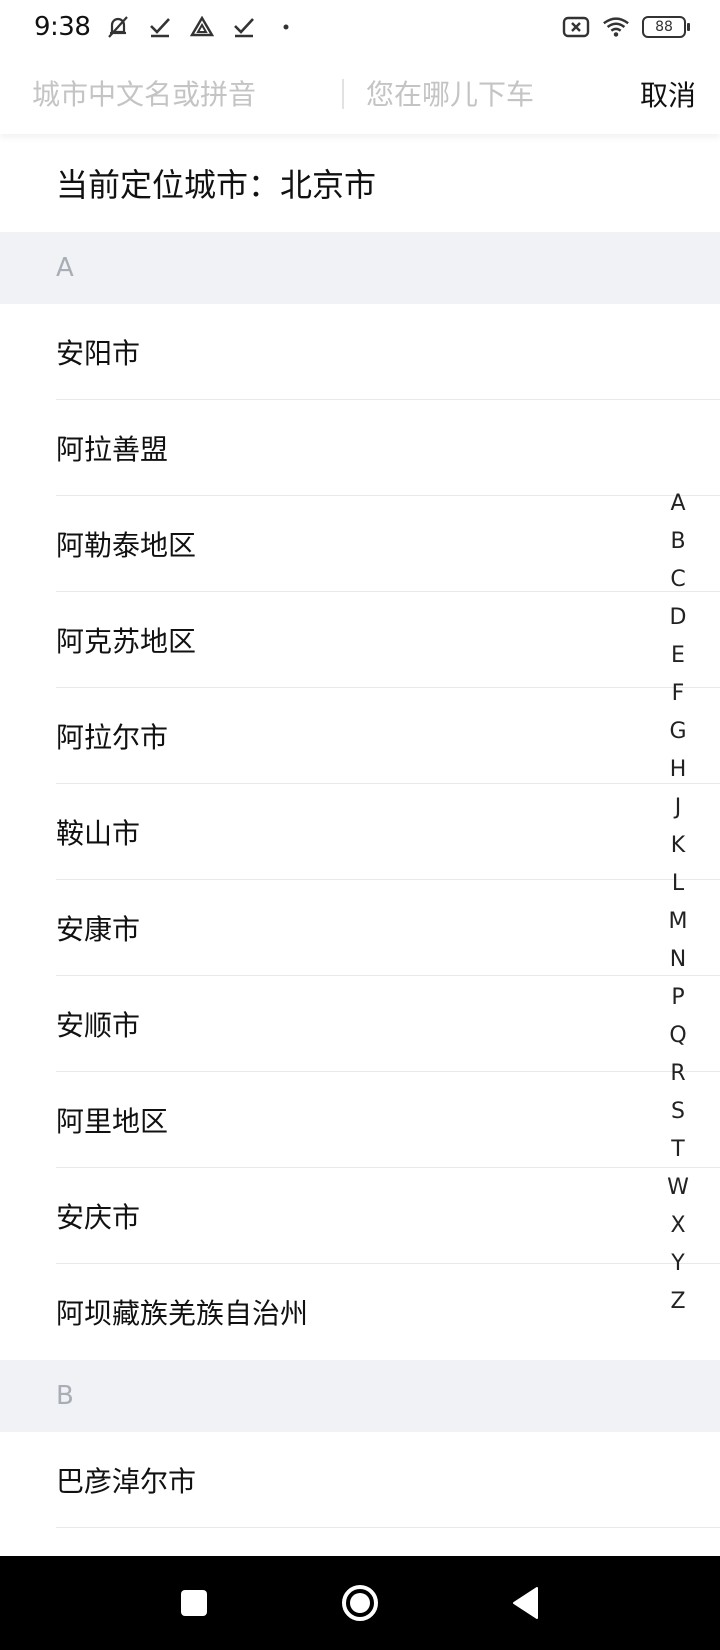 The width and height of the screenshot is (720, 1650). I want to click on alphabet-index-letter-h: H, so click(678, 770).